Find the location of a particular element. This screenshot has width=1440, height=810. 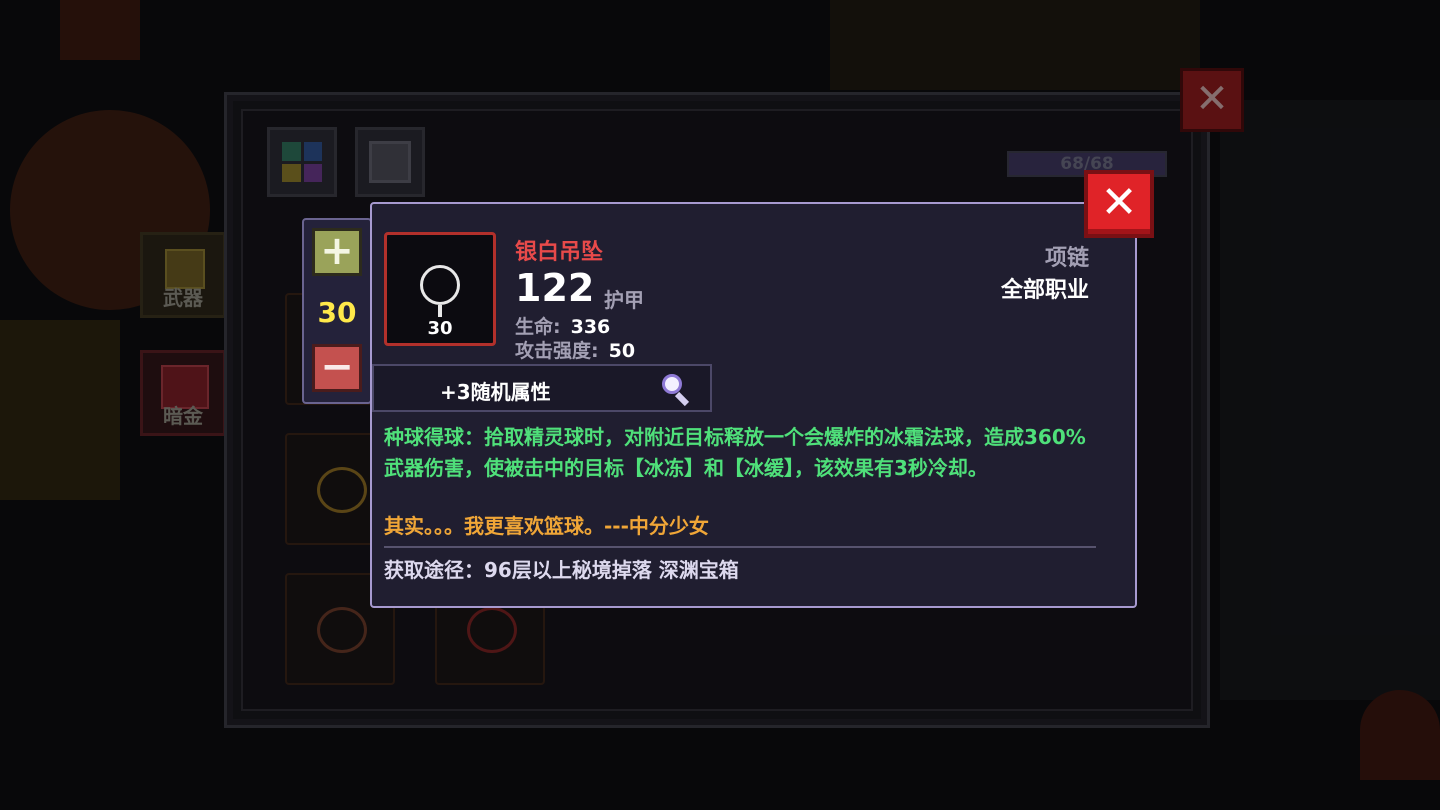

class-requirement: 全部职业 is located at coordinates (1044, 290).